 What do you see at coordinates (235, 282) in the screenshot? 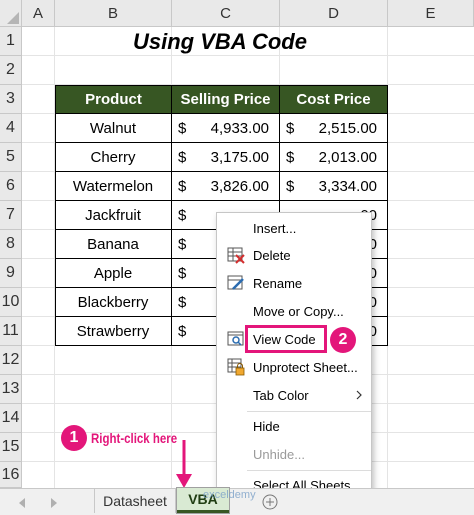
I see `rename-sheet-icon` at bounding box center [235, 282].